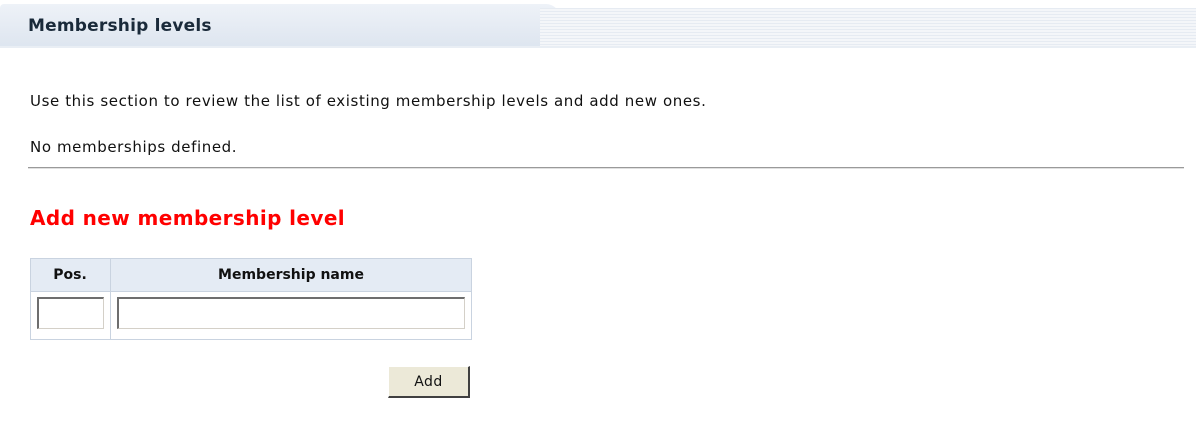 The image size is (1196, 439). What do you see at coordinates (110, 299) in the screenshot?
I see `column-separator` at bounding box center [110, 299].